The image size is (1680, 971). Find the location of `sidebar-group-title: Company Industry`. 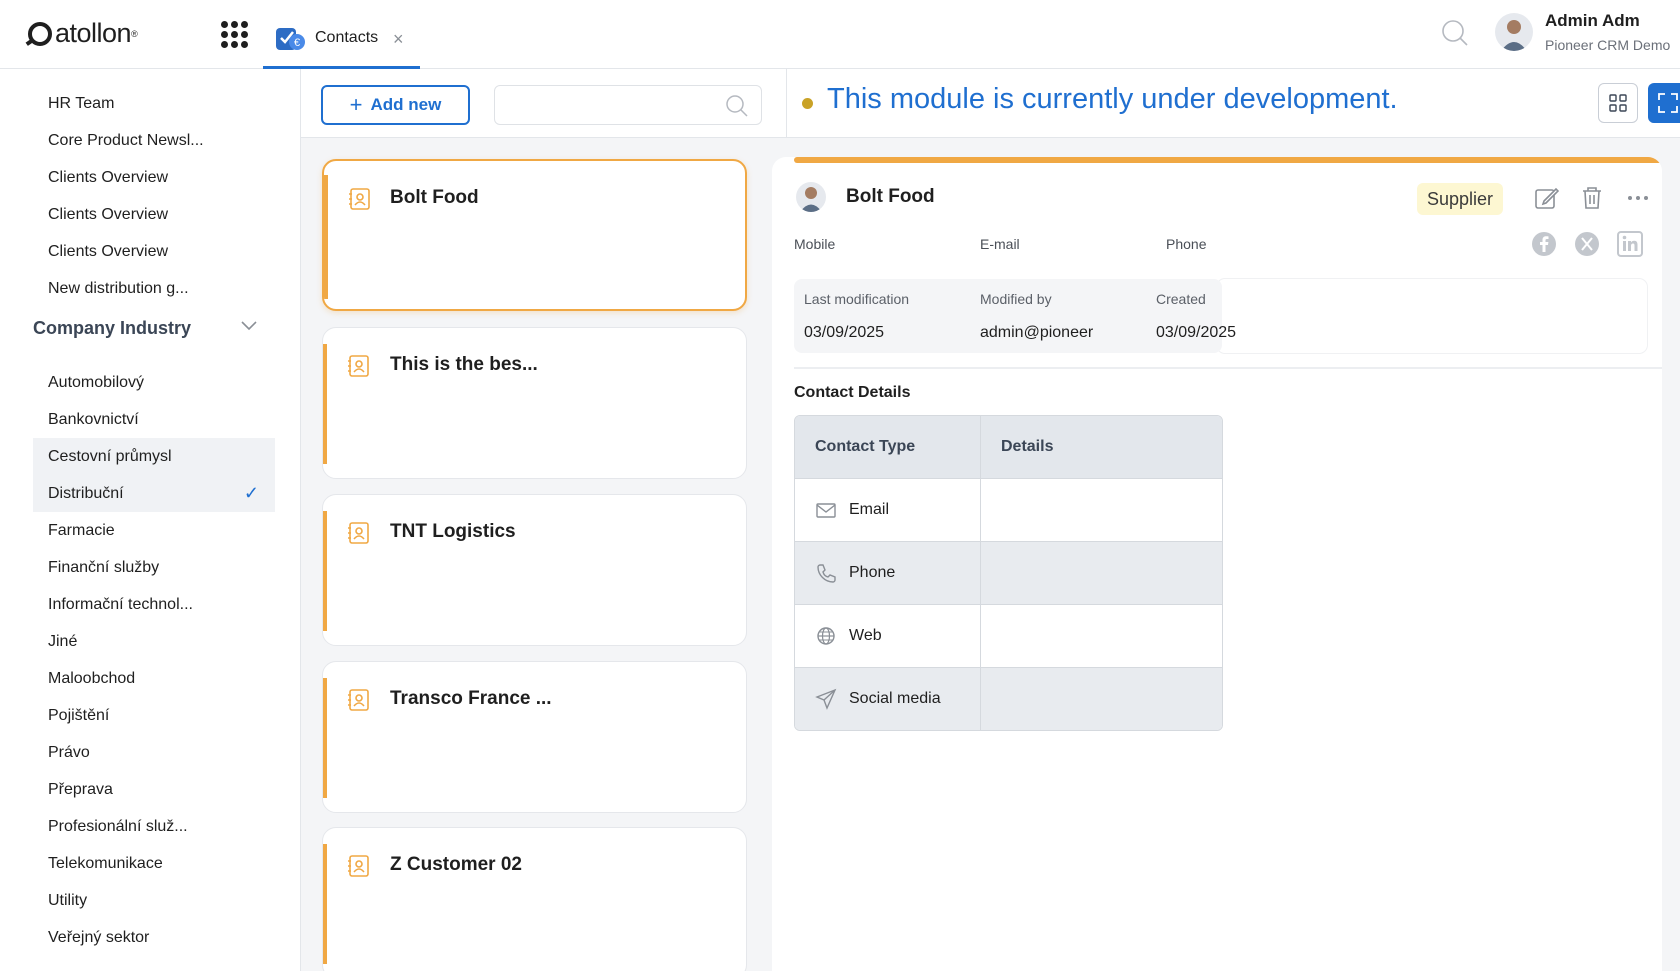

sidebar-group-title: Company Industry is located at coordinates (148, 328).